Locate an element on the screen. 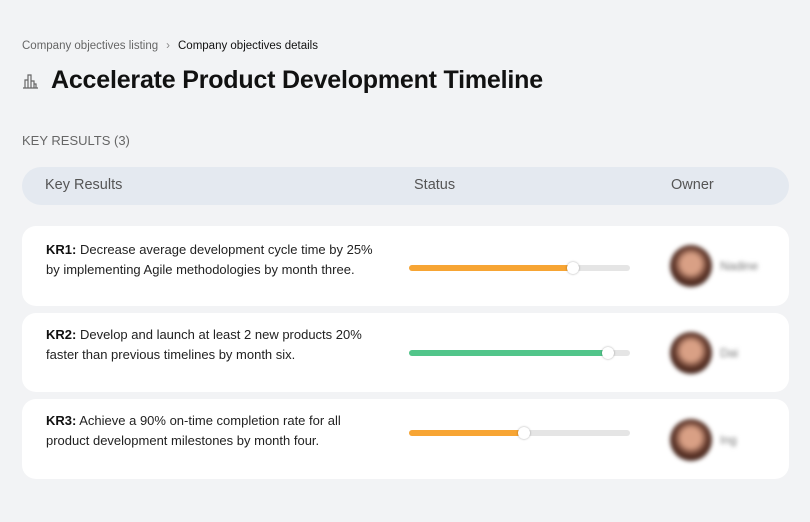 This screenshot has width=810, height=522. breadcrumb-current: Company objectives details is located at coordinates (248, 46).